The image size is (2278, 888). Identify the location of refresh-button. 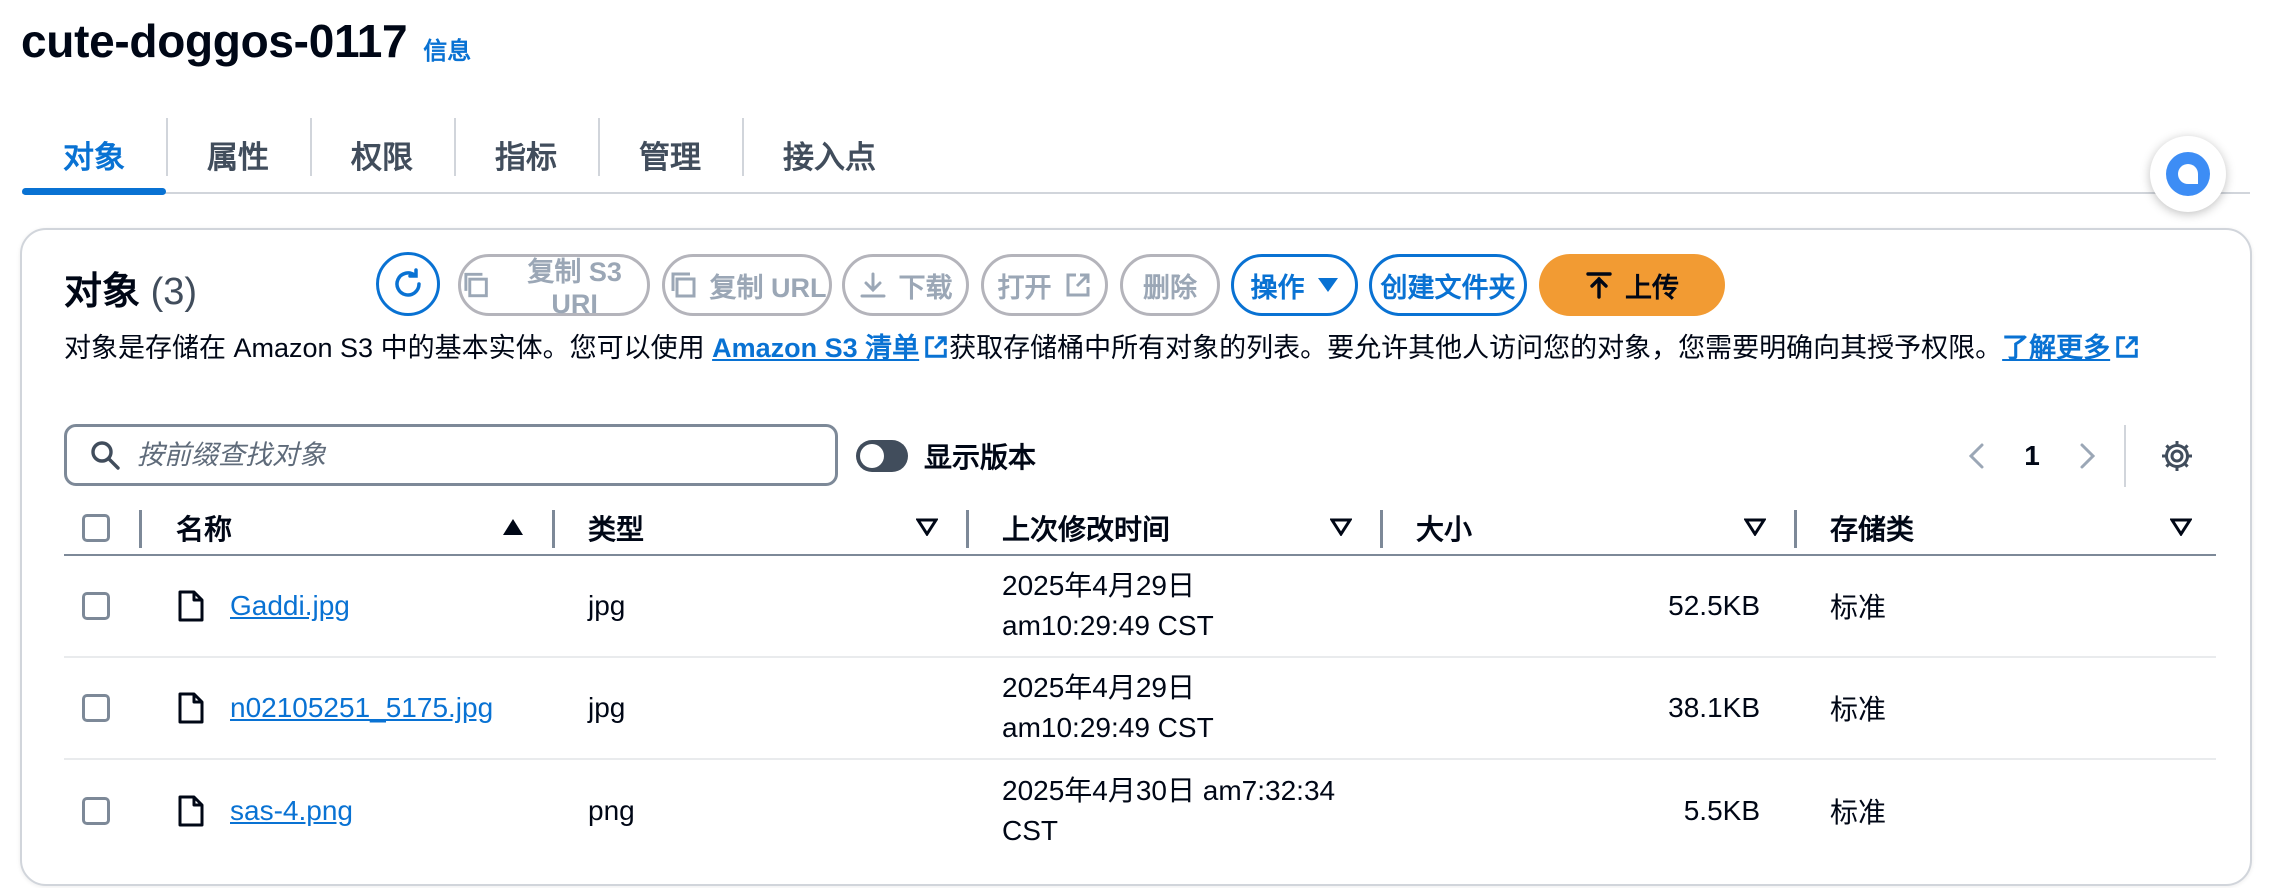
(408, 284).